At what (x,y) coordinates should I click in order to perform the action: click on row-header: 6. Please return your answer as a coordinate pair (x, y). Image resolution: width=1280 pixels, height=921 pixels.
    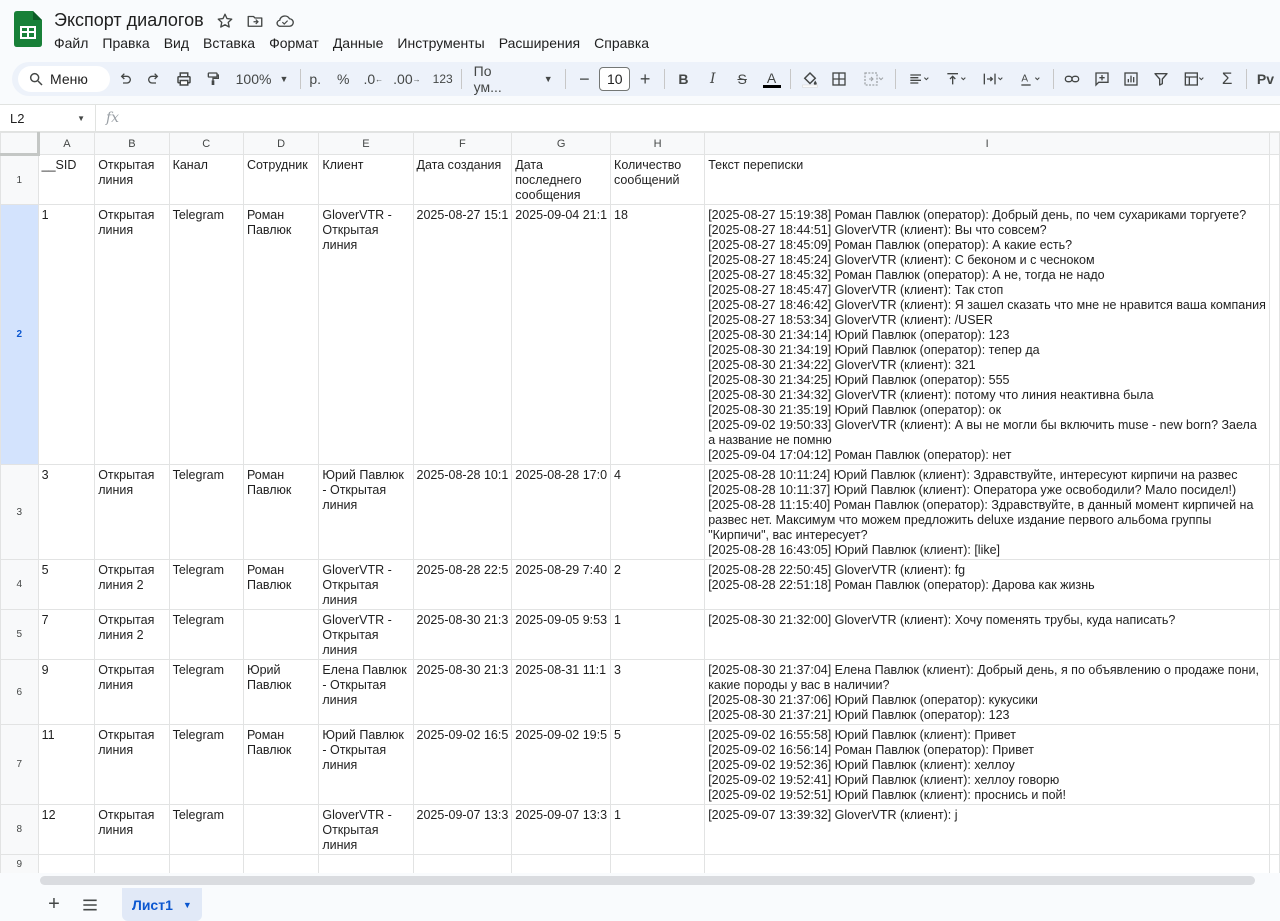
    Looking at the image, I should click on (19, 692).